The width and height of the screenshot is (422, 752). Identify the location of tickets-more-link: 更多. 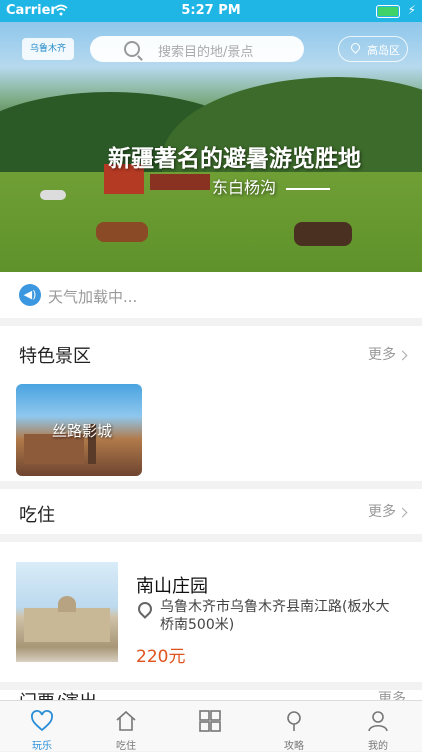
(392, 695).